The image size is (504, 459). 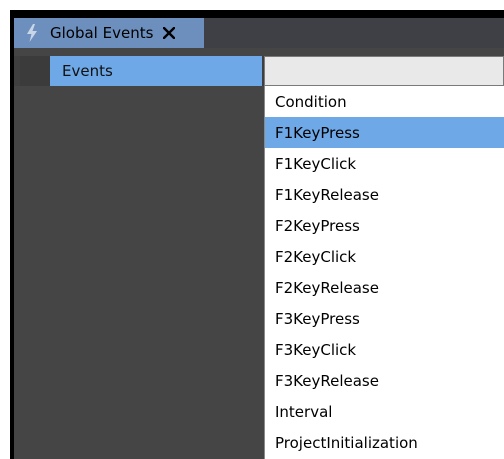 What do you see at coordinates (384, 194) in the screenshot?
I see `dropdown-item-f1keyrelease: F1KeyRelease` at bounding box center [384, 194].